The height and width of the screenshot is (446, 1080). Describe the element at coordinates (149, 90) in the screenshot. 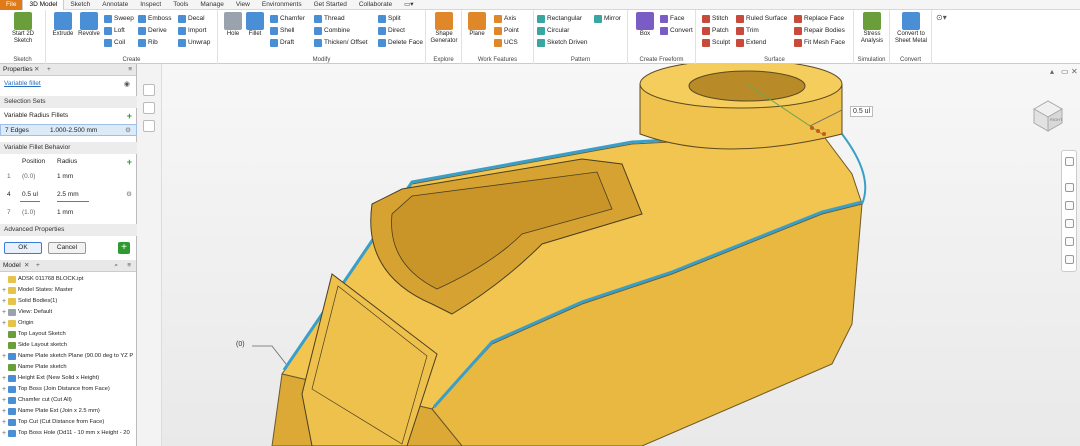

I see `rotate-icon` at that location.